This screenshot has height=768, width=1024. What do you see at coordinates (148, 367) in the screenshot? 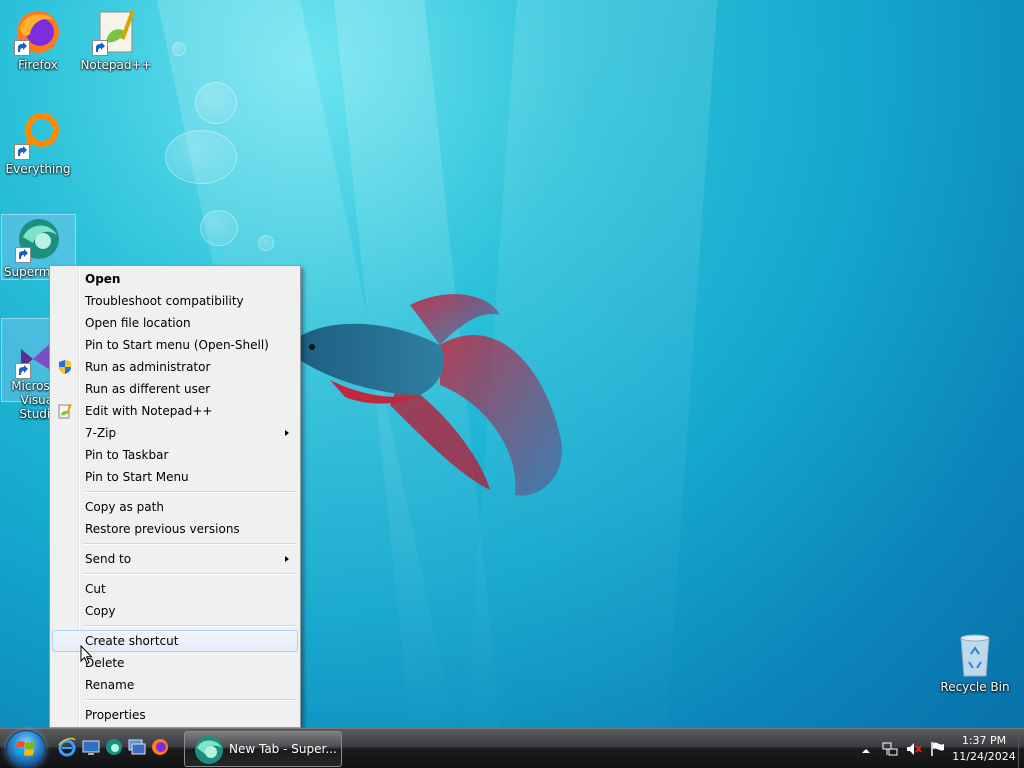
I see `menu-item-label: Run as administrator` at bounding box center [148, 367].